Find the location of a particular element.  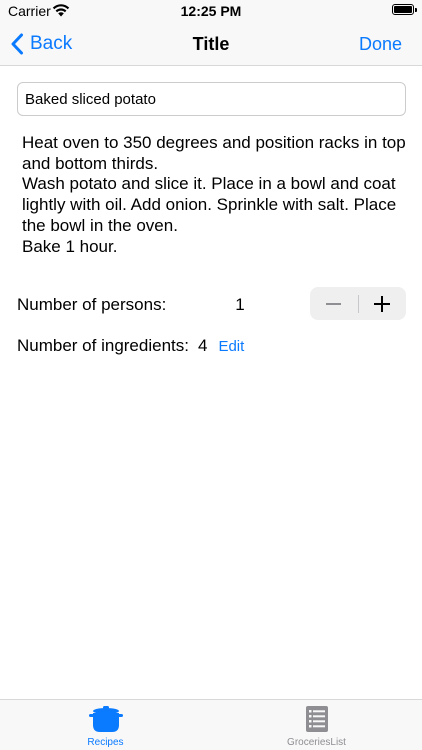

ingredients-row: Number of ingredients: 4 Edit is located at coordinates (130, 346).